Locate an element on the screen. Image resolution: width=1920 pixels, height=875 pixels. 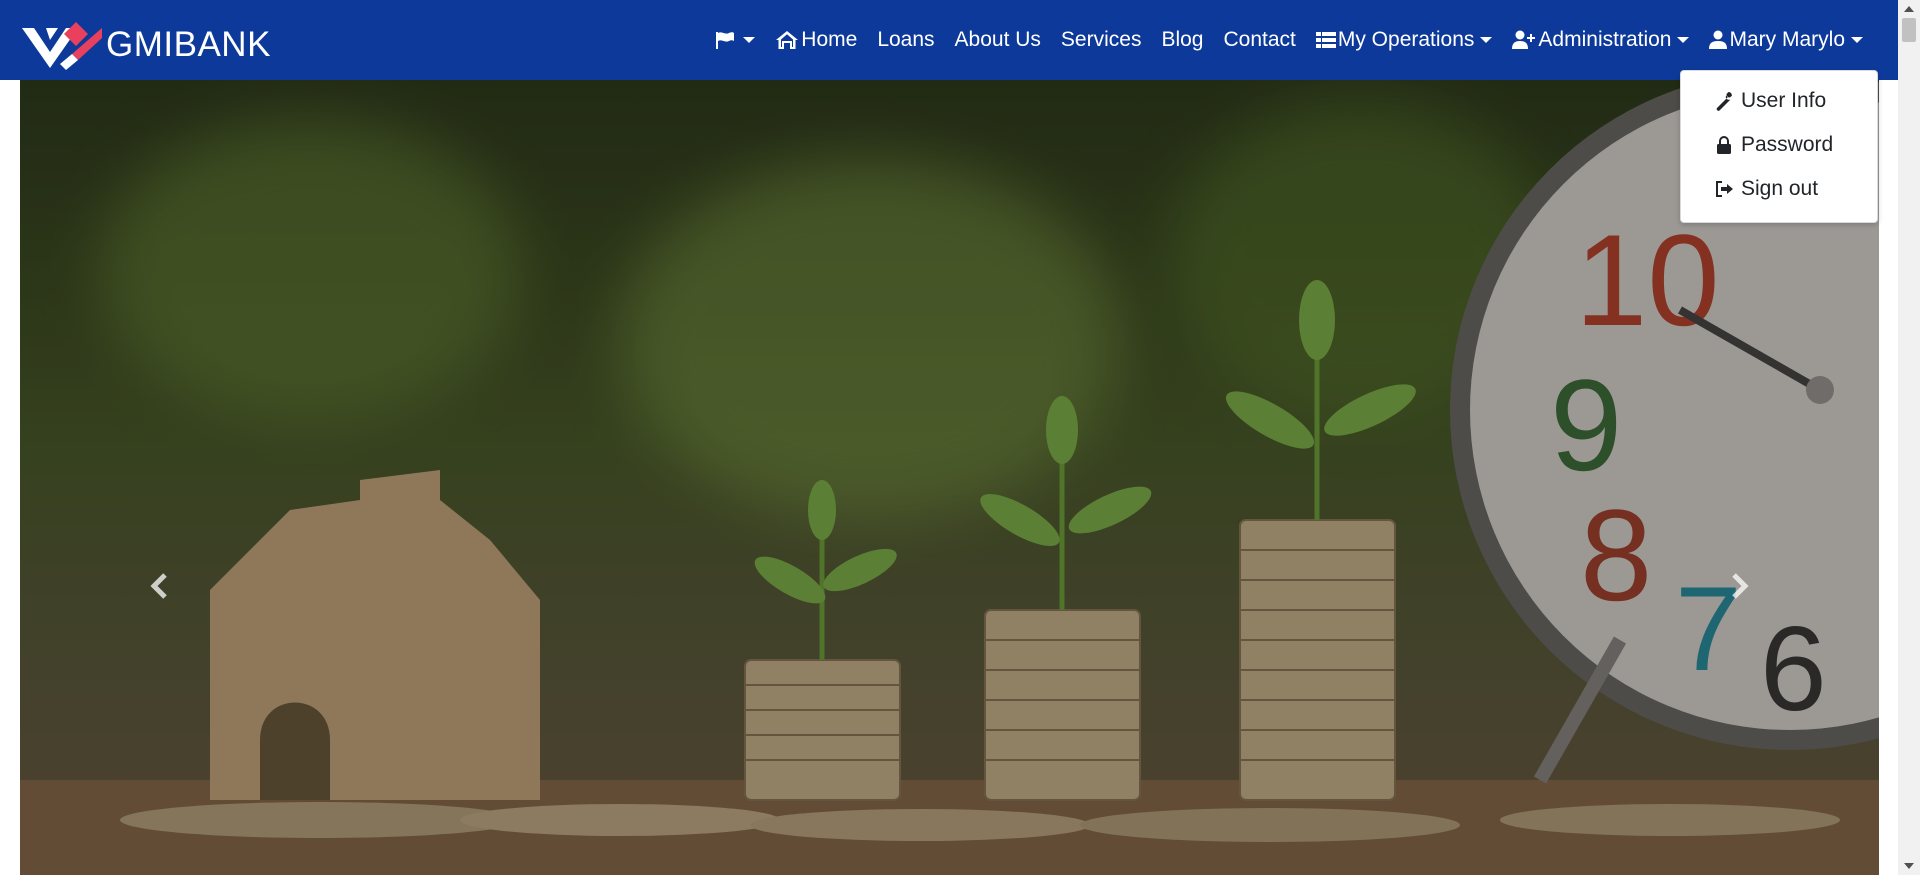
brand-name: GMIBANK is located at coordinates (188, 44).